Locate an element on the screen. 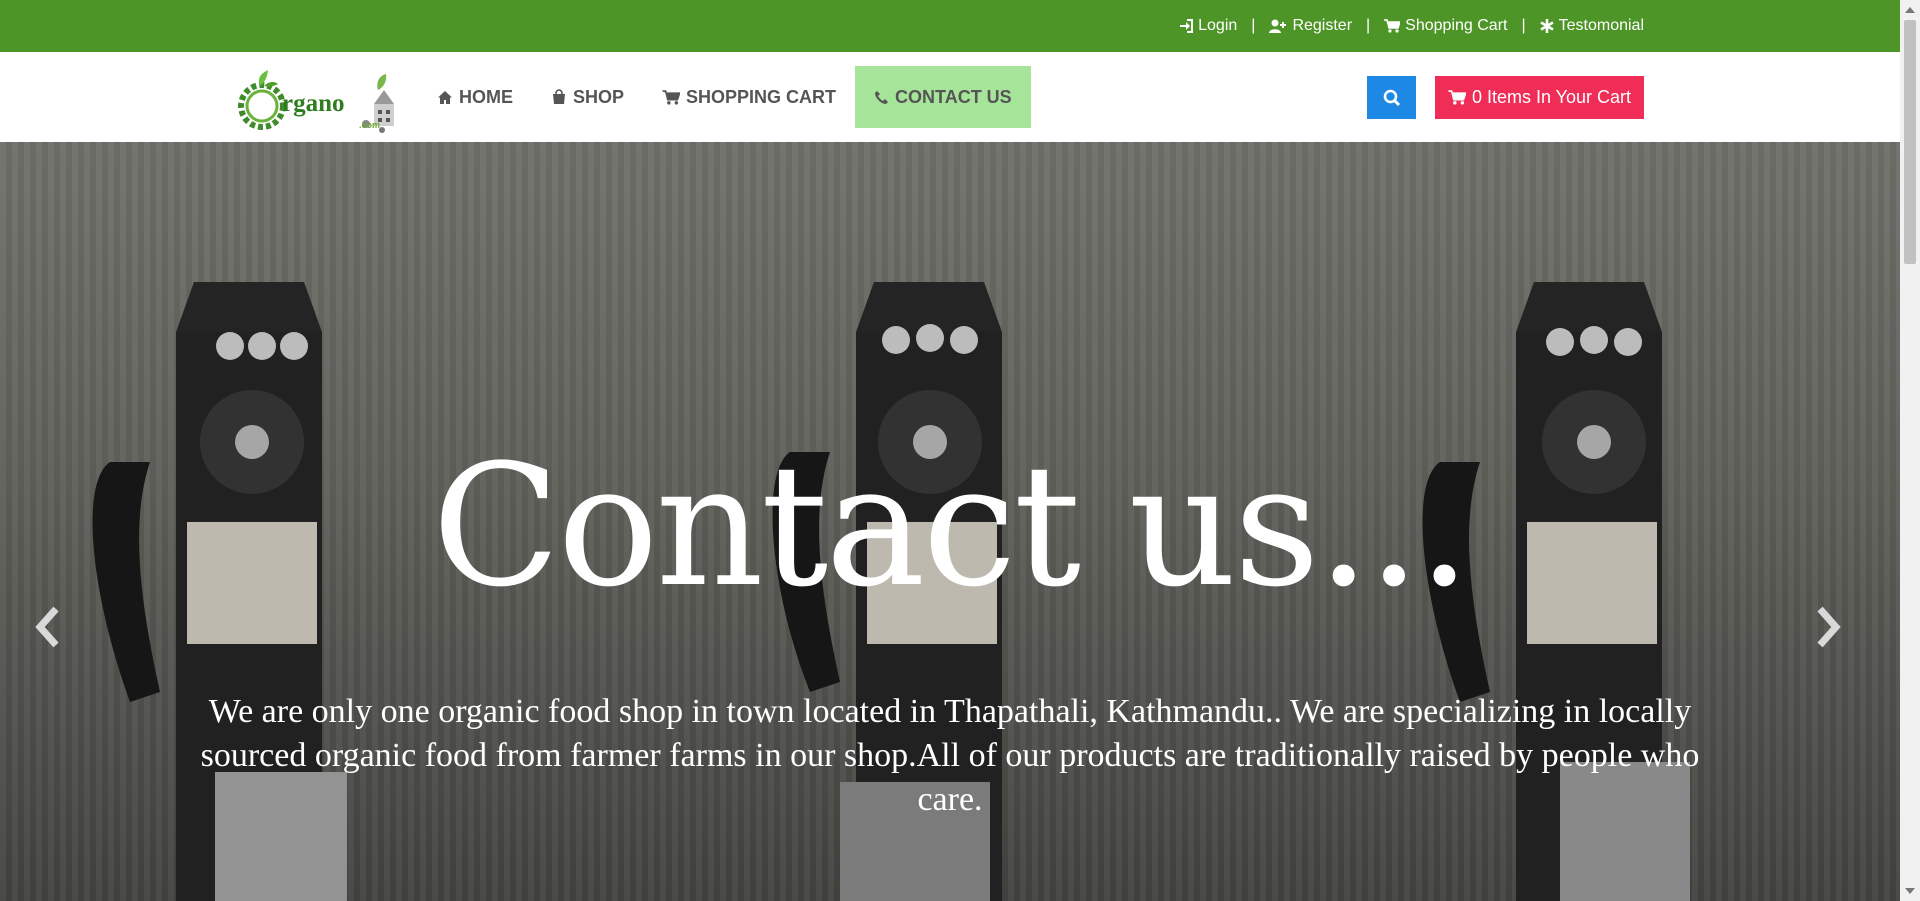 The width and height of the screenshot is (1920, 901). register-link: Register is located at coordinates (1310, 26).